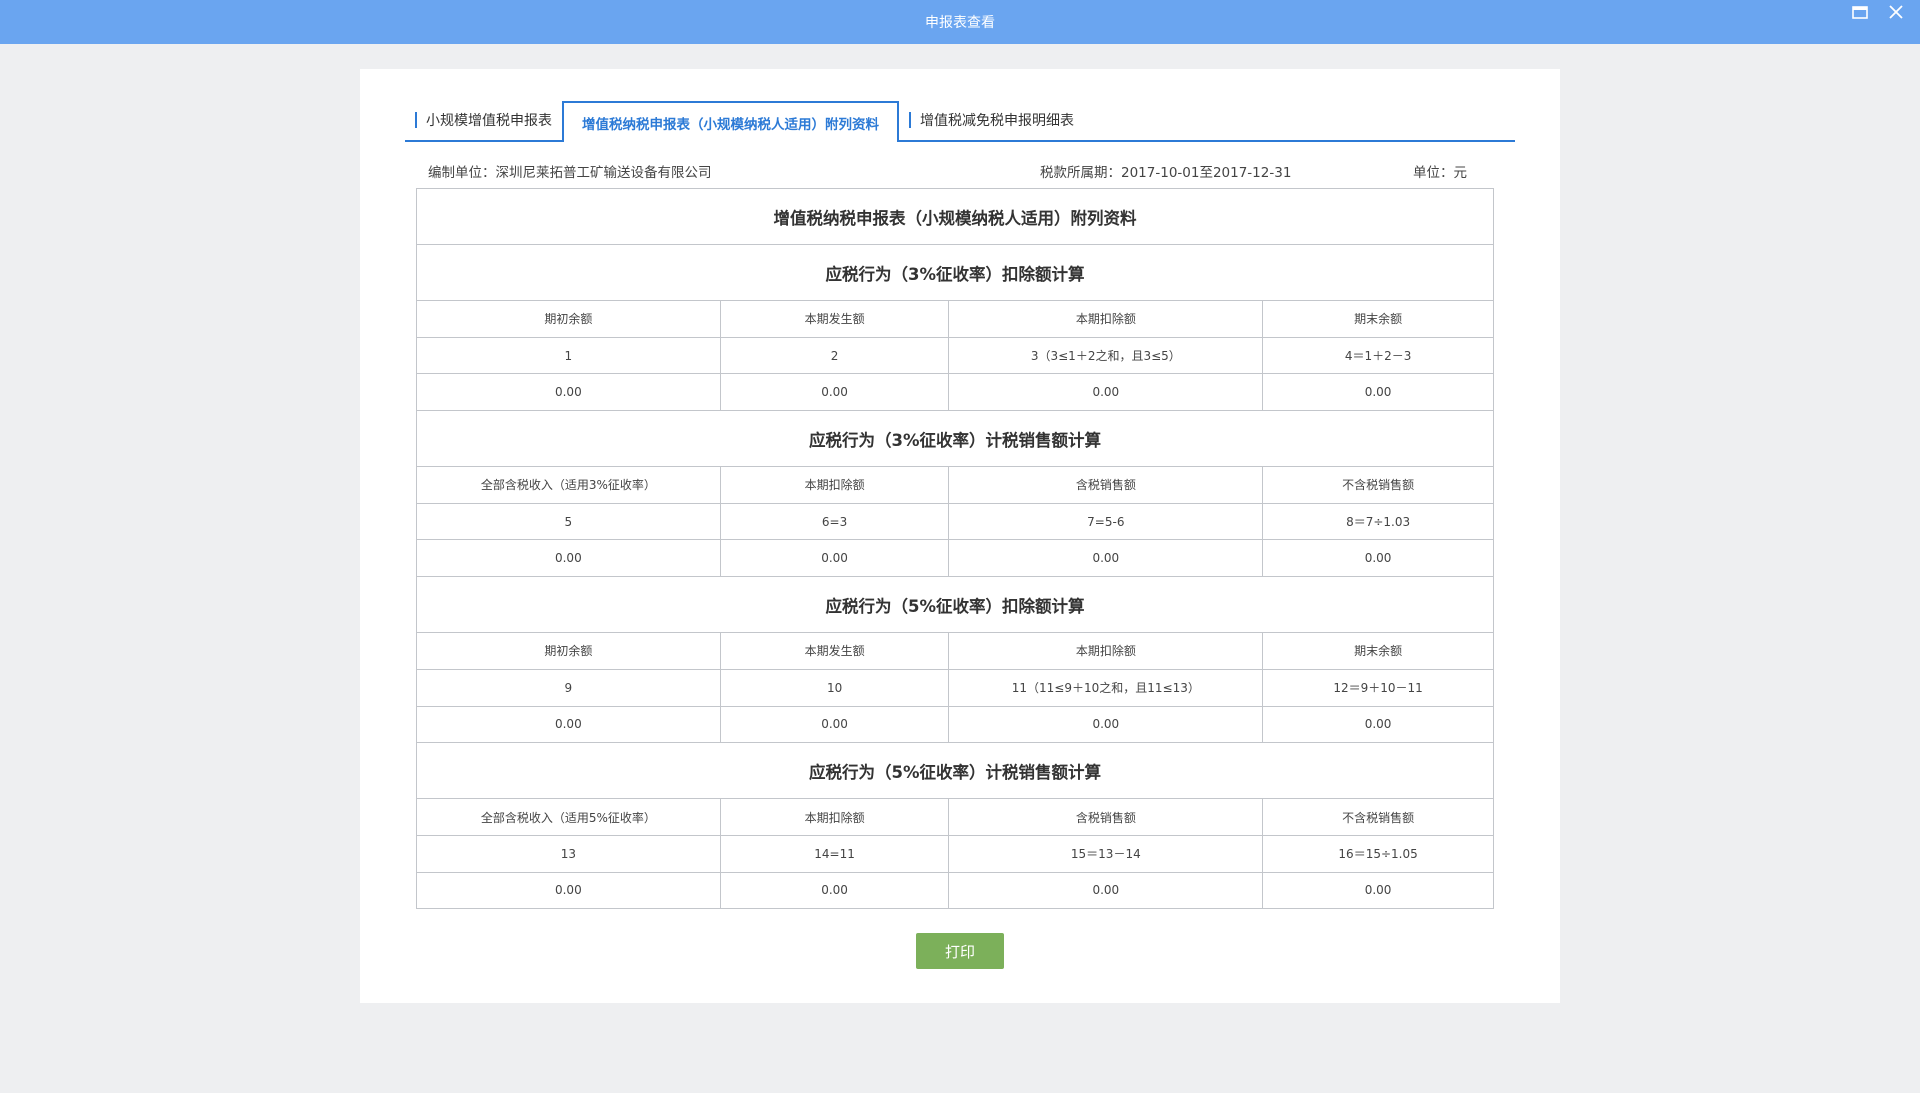 This screenshot has height=1093, width=1920. Describe the element at coordinates (1378, 355) in the screenshot. I see `formula-cell: 4＝1＋2－3` at that location.